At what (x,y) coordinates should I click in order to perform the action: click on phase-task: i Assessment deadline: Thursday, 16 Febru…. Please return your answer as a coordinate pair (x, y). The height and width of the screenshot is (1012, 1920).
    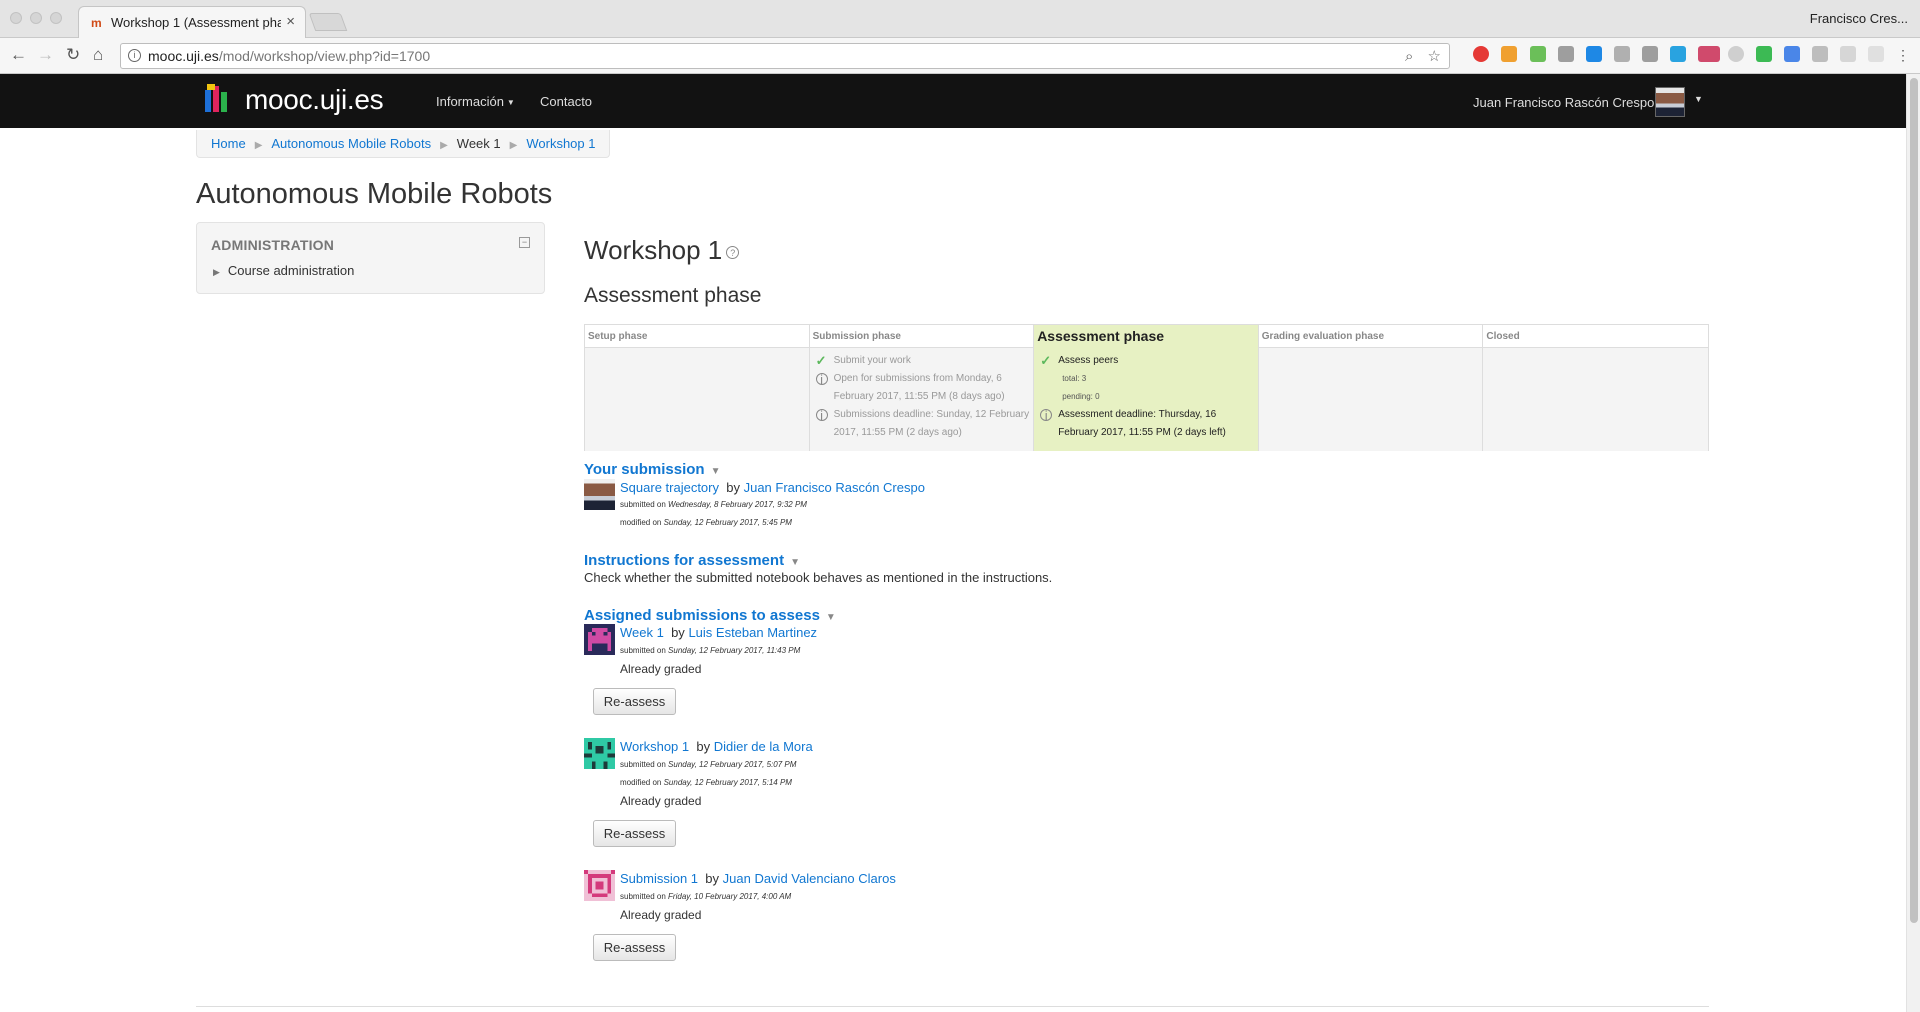
    Looking at the image, I should click on (1146, 424).